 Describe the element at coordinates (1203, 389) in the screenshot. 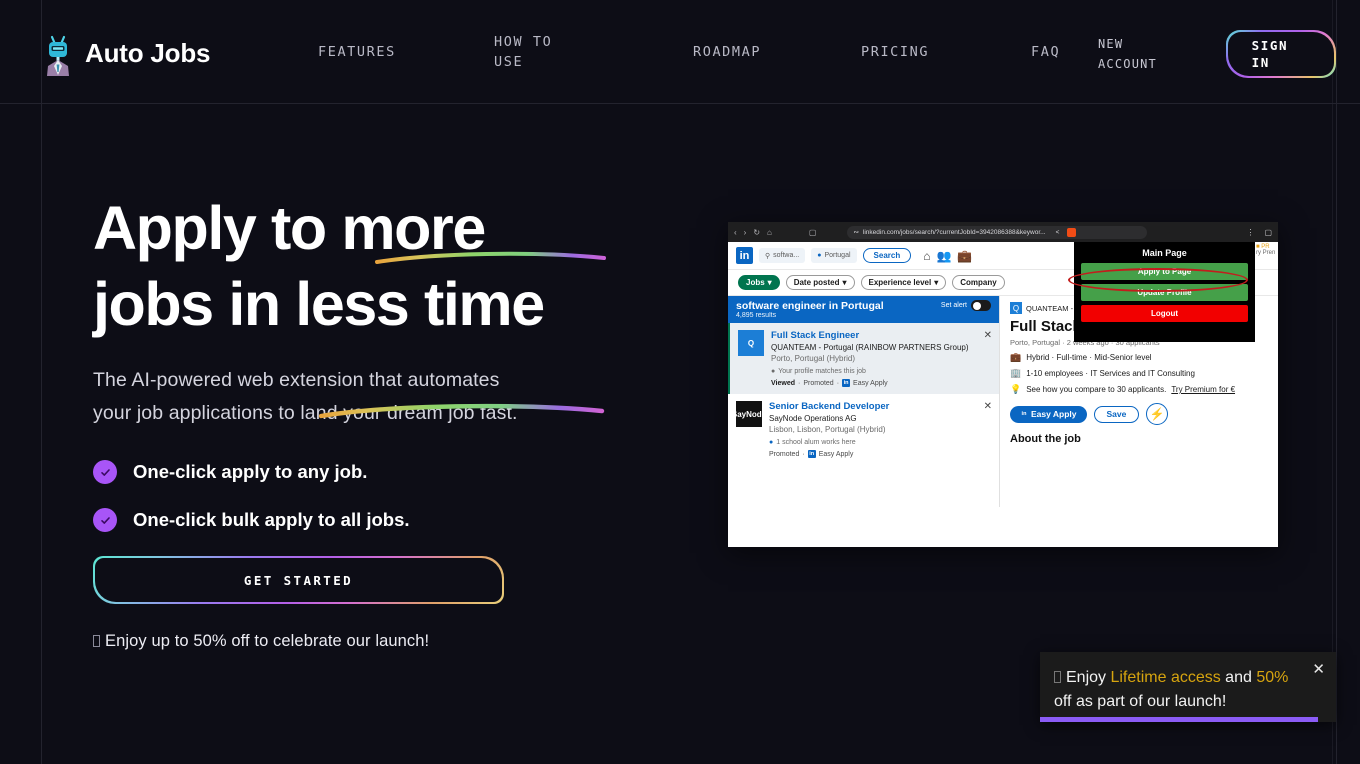

I see `try-premium-link: Try Premium for €` at that location.